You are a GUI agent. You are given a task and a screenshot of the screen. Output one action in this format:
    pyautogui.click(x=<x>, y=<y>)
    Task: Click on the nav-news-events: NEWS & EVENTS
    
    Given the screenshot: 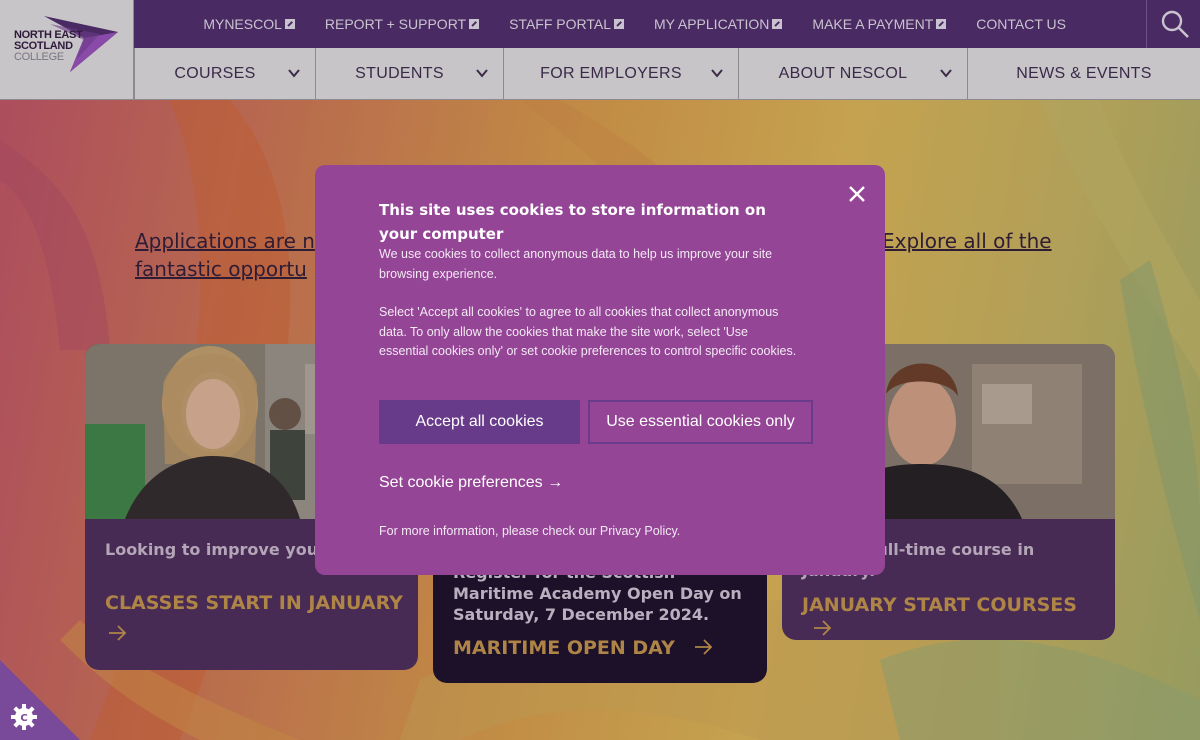 What is the action you would take?
    pyautogui.click(x=1083, y=74)
    